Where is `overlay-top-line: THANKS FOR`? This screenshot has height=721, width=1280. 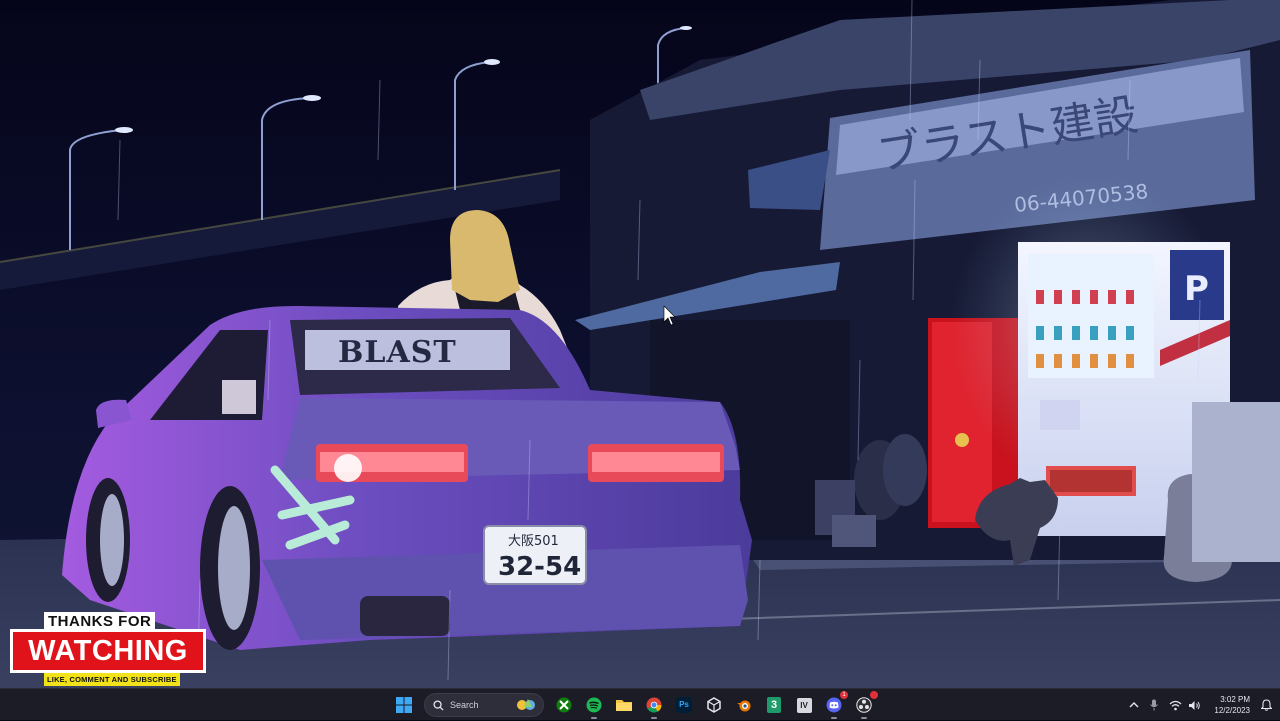
overlay-top-line: THANKS FOR is located at coordinates (100, 621).